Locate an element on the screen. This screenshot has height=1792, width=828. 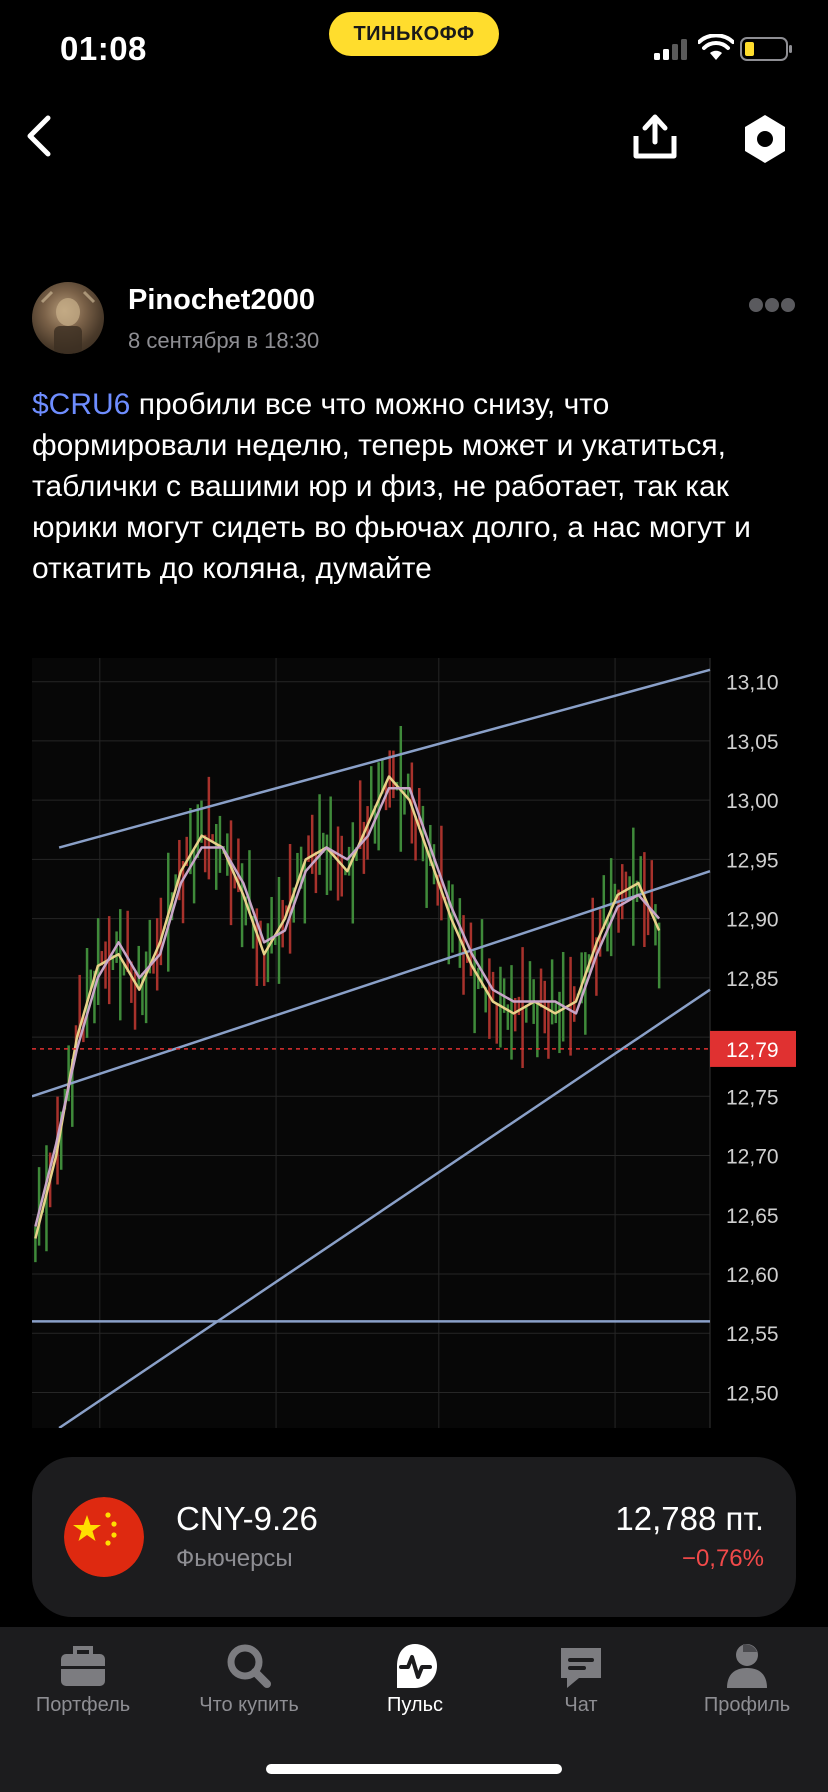
tab-chat-label: Чат is located at coordinates (581, 1705).